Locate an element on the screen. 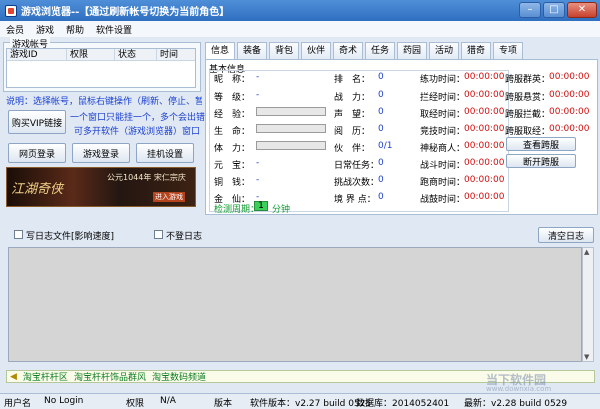 The width and height of the screenshot is (600, 409). value-practice-time: 00:00:00 is located at coordinates (484, 77).